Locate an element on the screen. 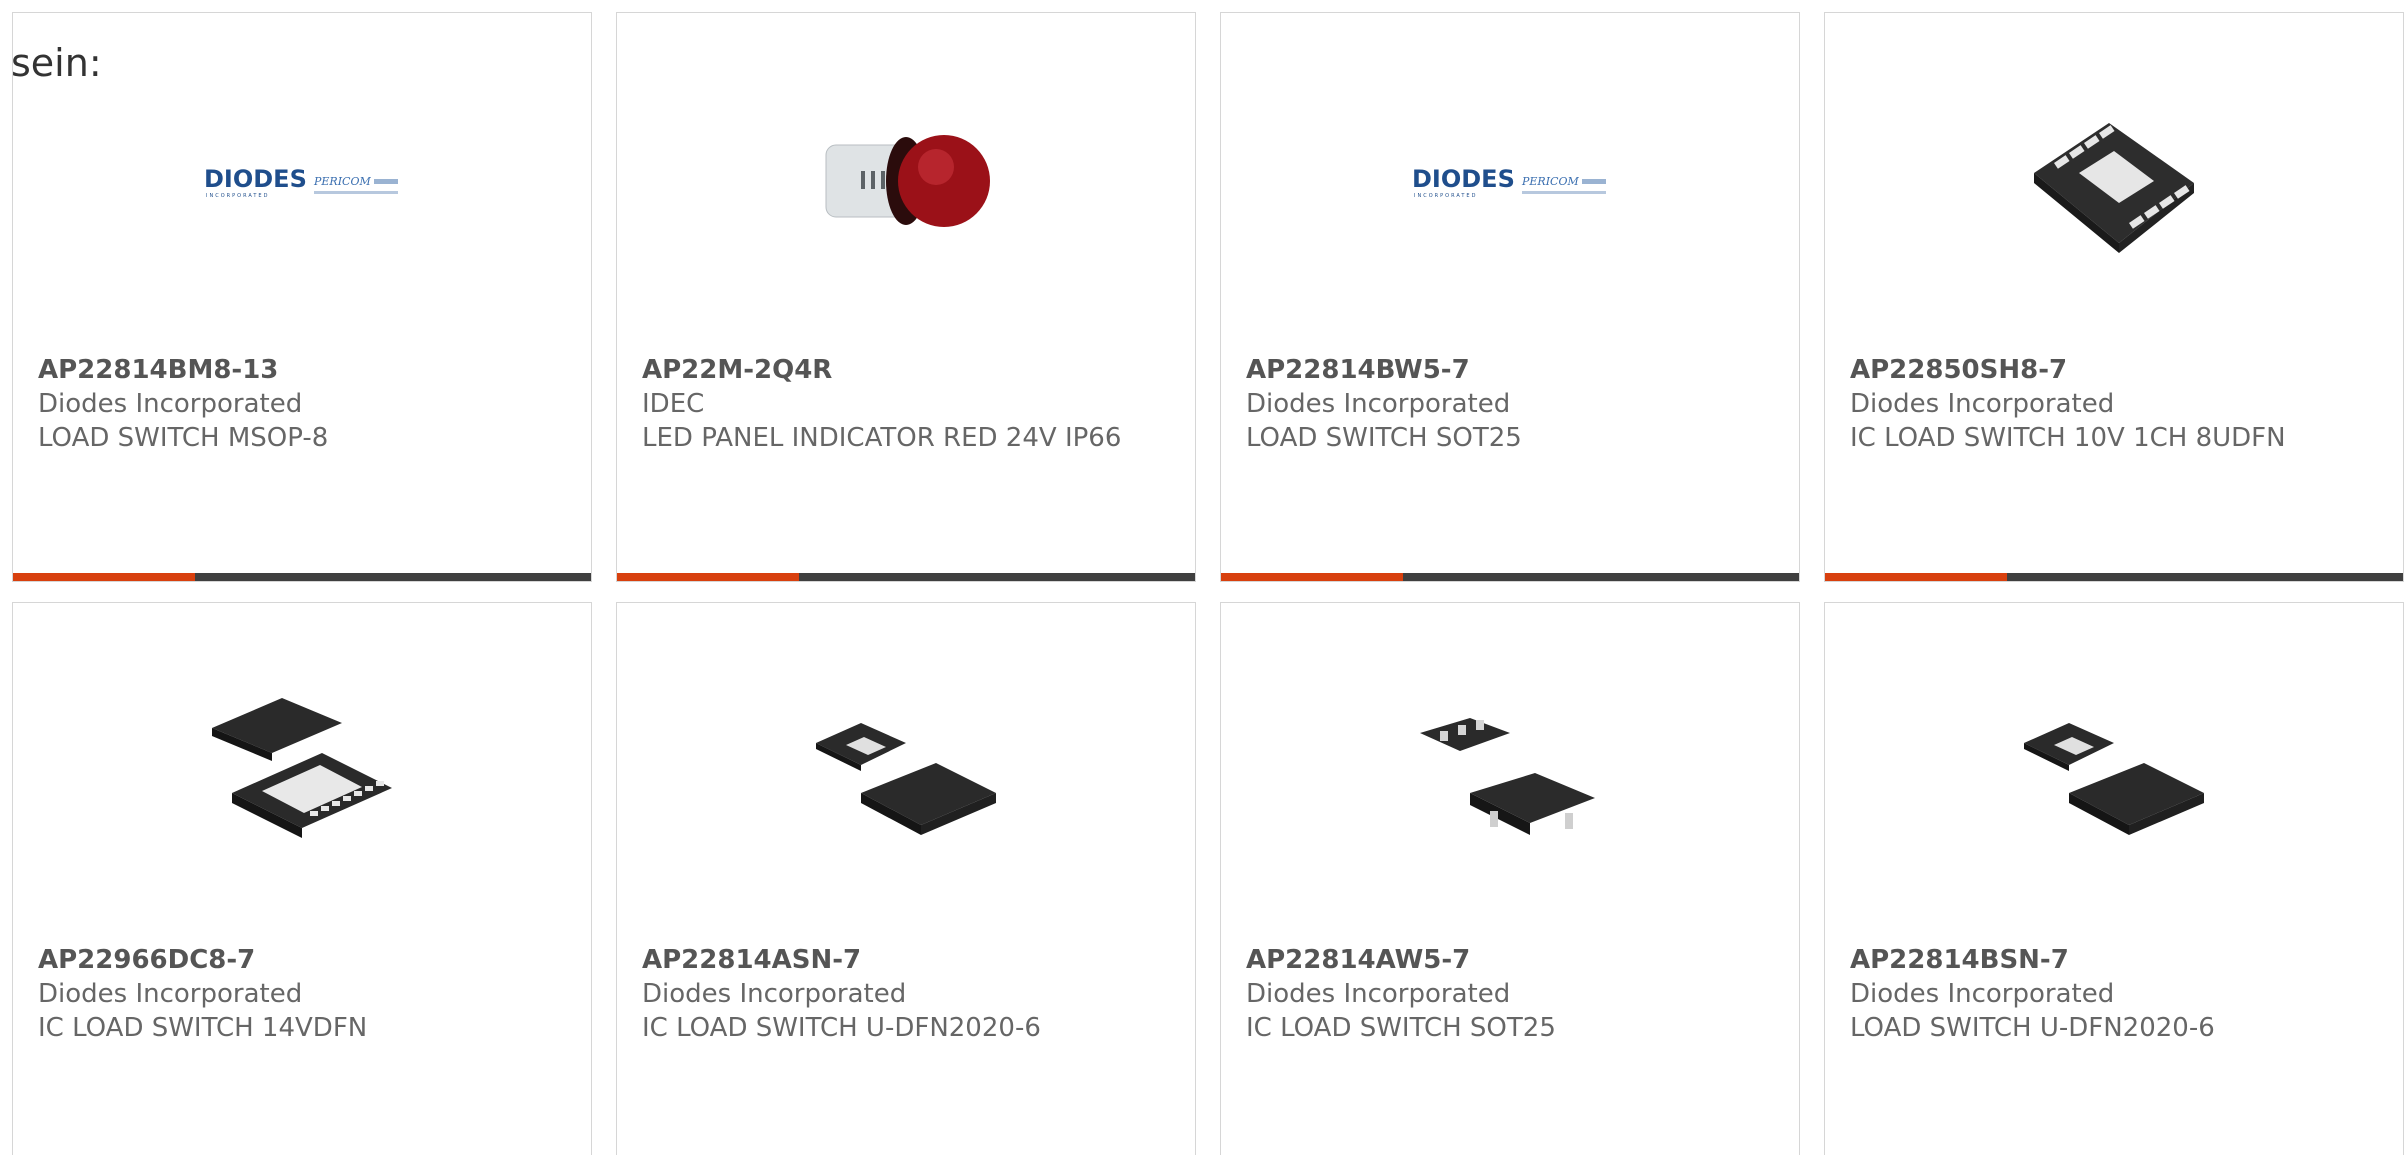 The height and width of the screenshot is (1155, 2405). description: LOAD SWITCH MSOP-8 is located at coordinates (183, 438).